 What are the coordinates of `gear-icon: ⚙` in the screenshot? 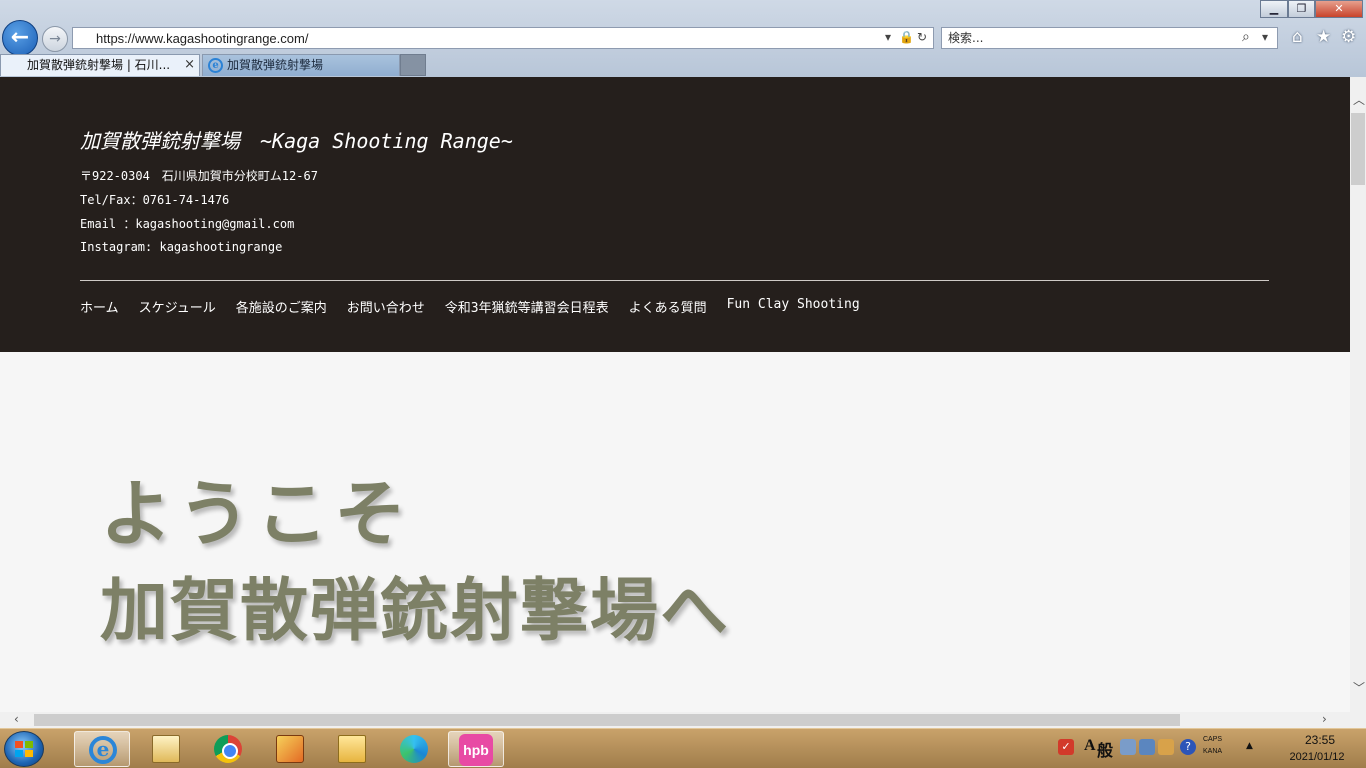 It's located at (1348, 37).